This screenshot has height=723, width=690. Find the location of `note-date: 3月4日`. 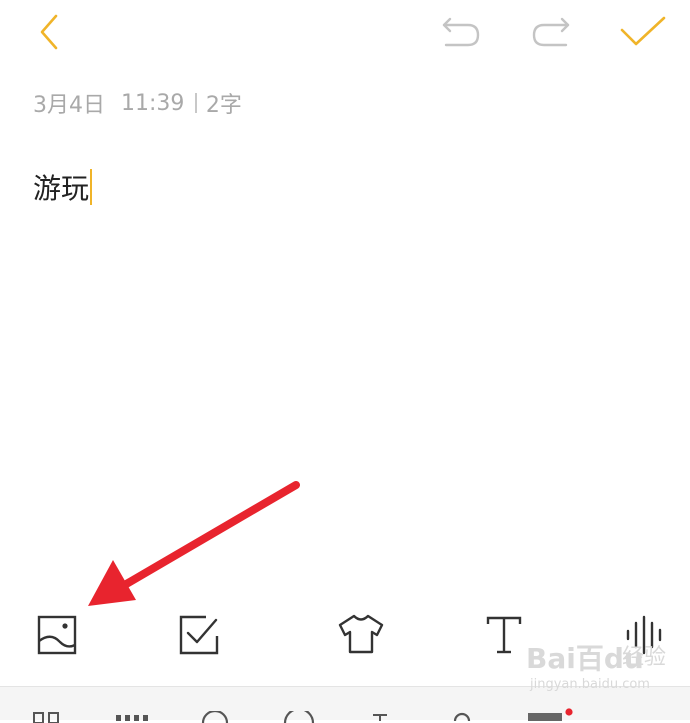

note-date: 3月4日 is located at coordinates (69, 105).